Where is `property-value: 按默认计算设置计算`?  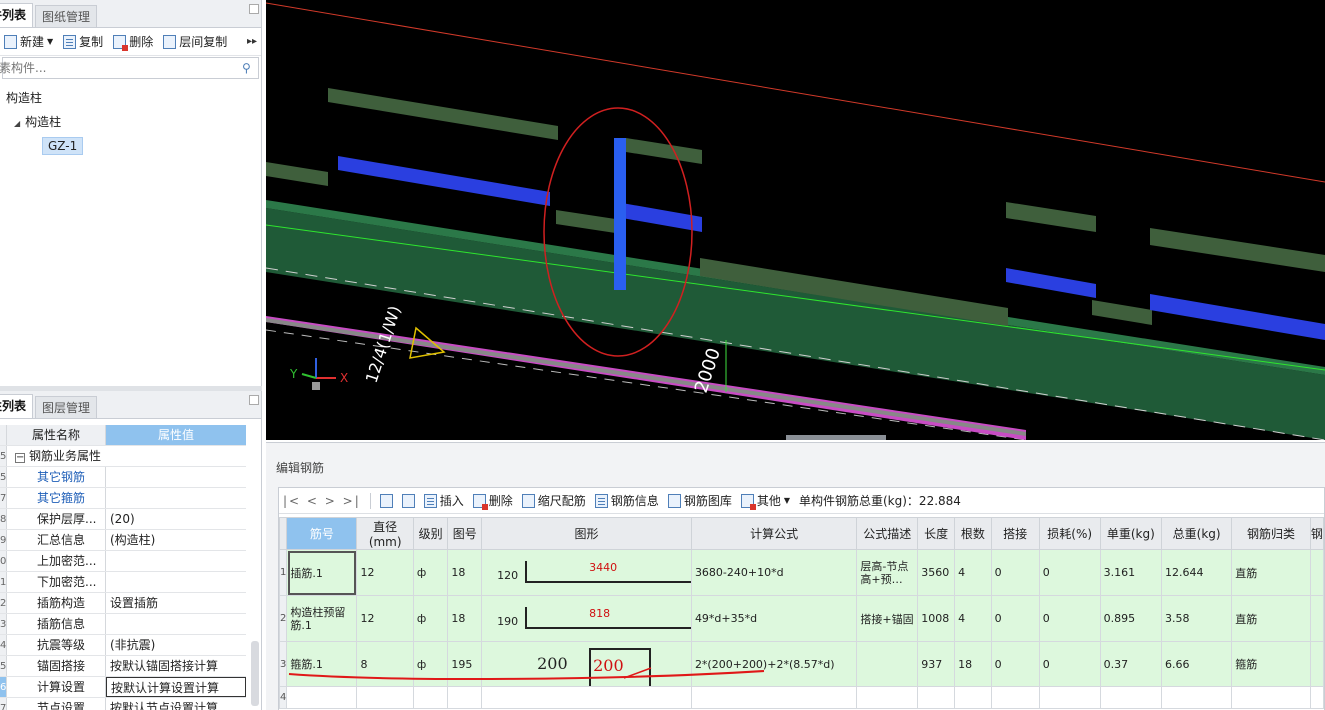
property-value: 按默认计算设置计算 is located at coordinates (176, 687).